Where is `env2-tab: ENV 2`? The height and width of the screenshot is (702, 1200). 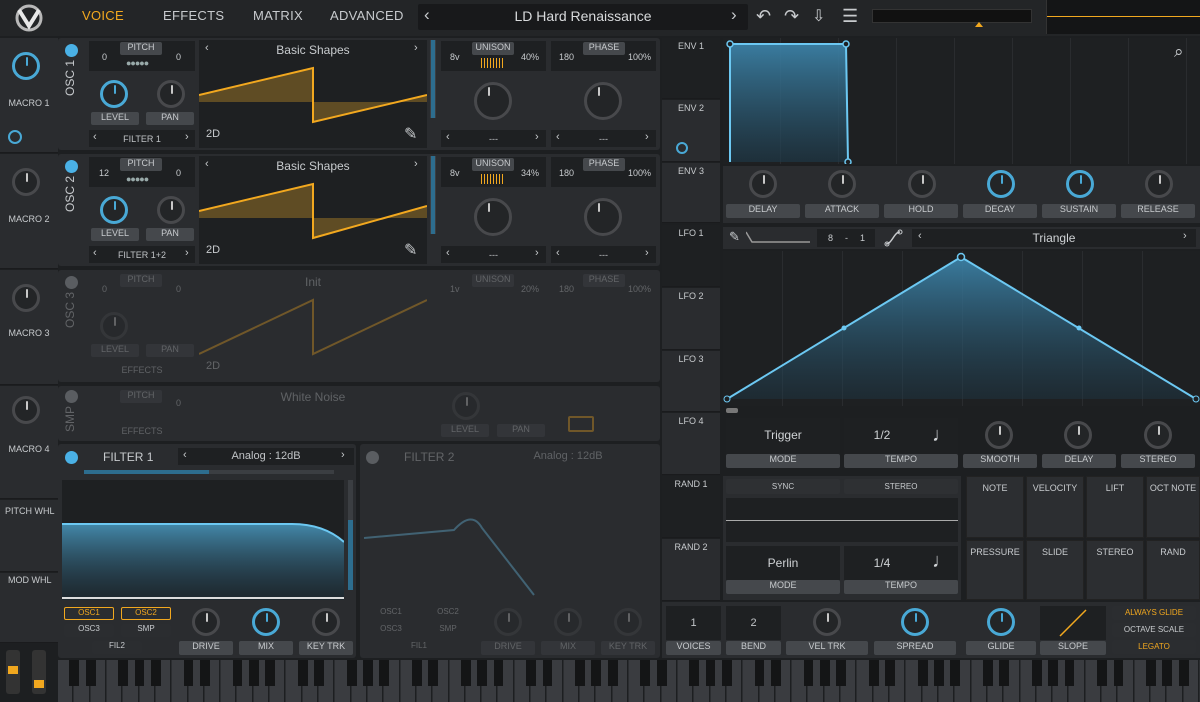 env2-tab: ENV 2 is located at coordinates (691, 131).